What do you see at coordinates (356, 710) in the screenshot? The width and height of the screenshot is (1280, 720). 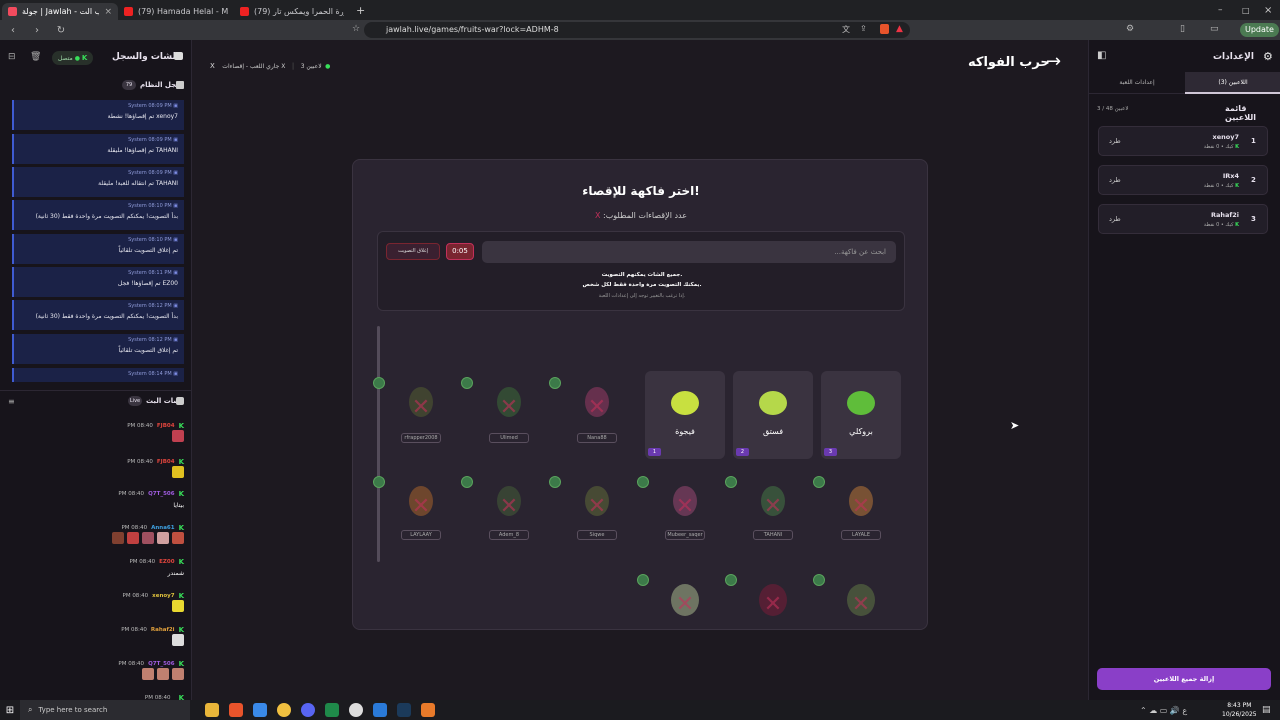 I see `chatgpt-icon` at bounding box center [356, 710].